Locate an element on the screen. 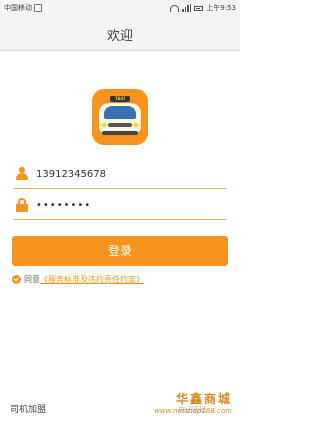  car-bumper is located at coordinates (120, 133).